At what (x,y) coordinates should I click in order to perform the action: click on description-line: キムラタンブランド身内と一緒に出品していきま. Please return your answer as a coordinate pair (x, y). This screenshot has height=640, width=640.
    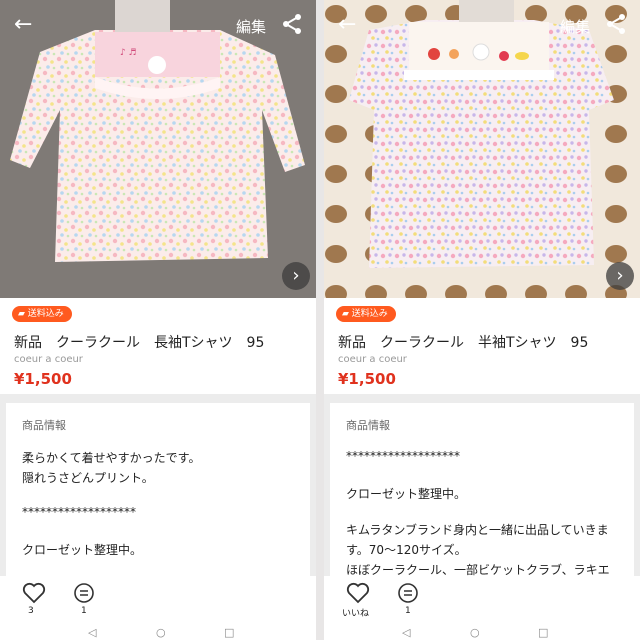
    Looking at the image, I should click on (477, 530).